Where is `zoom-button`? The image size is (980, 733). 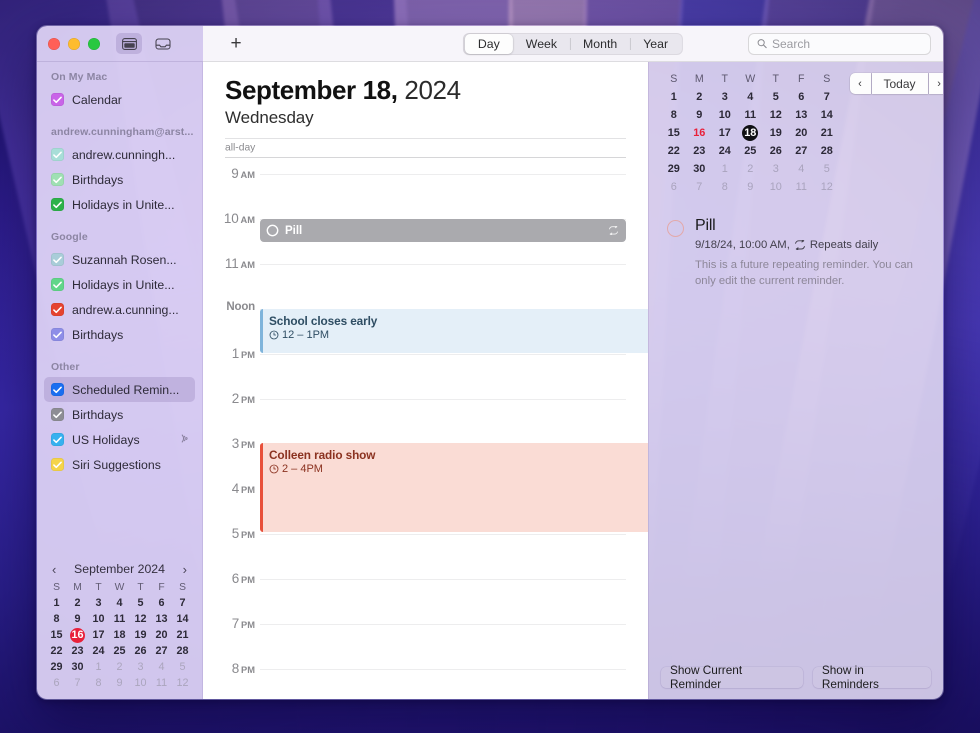 zoom-button is located at coordinates (94, 43).